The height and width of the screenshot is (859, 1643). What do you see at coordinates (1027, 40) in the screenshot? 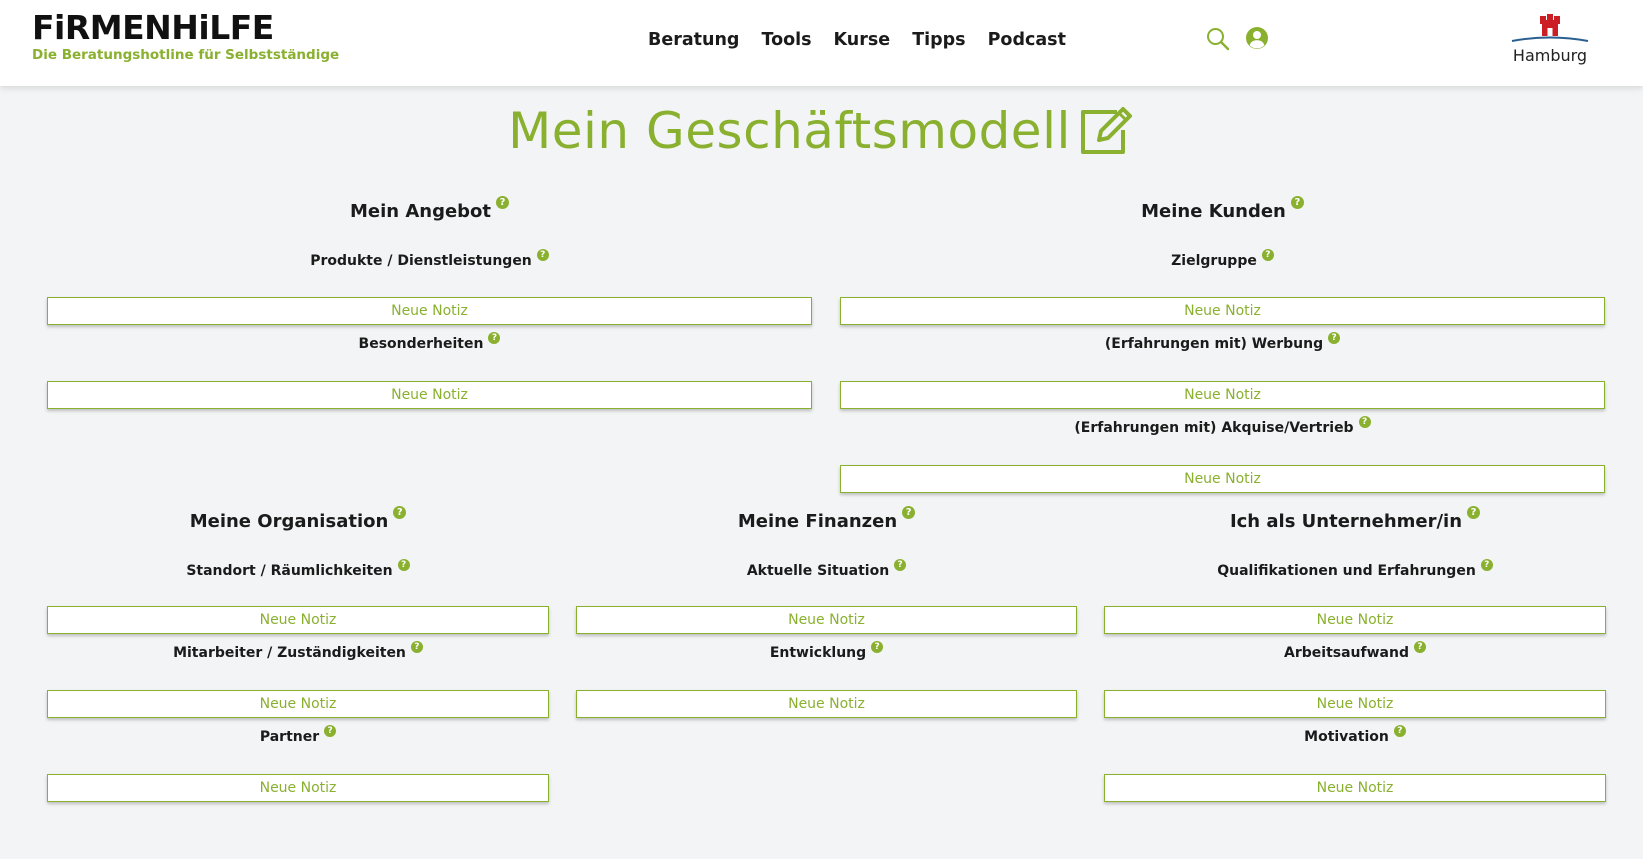
I see `nav-item-podcast: Podcast` at bounding box center [1027, 40].